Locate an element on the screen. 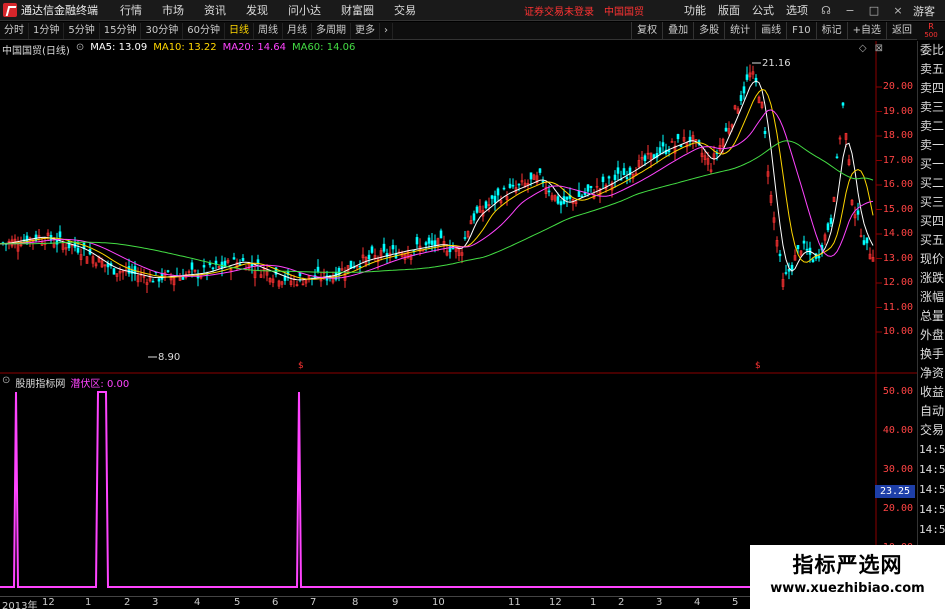 The image size is (945, 609). quote-field-label: 涨跌 is located at coordinates (931, 278).